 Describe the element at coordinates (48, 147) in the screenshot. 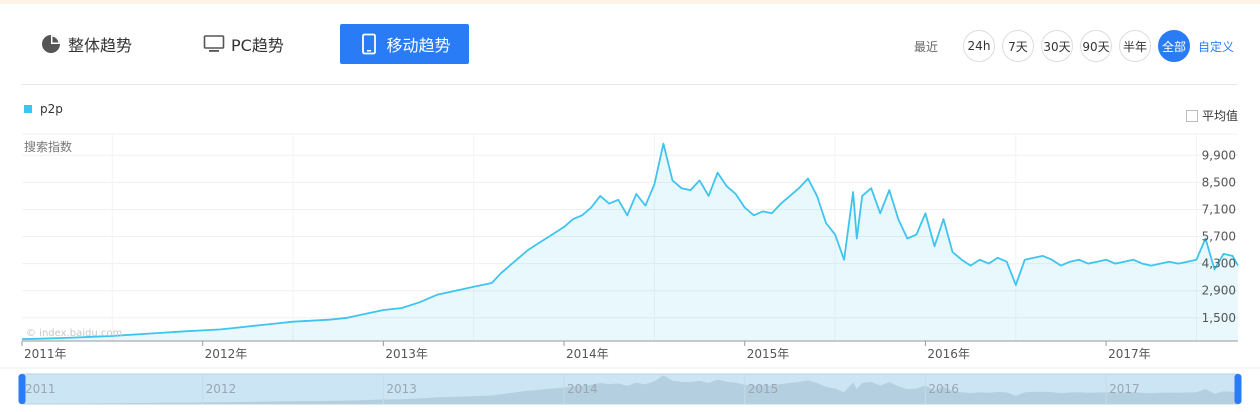

I see `y-axis-title: 搜索指数` at that location.